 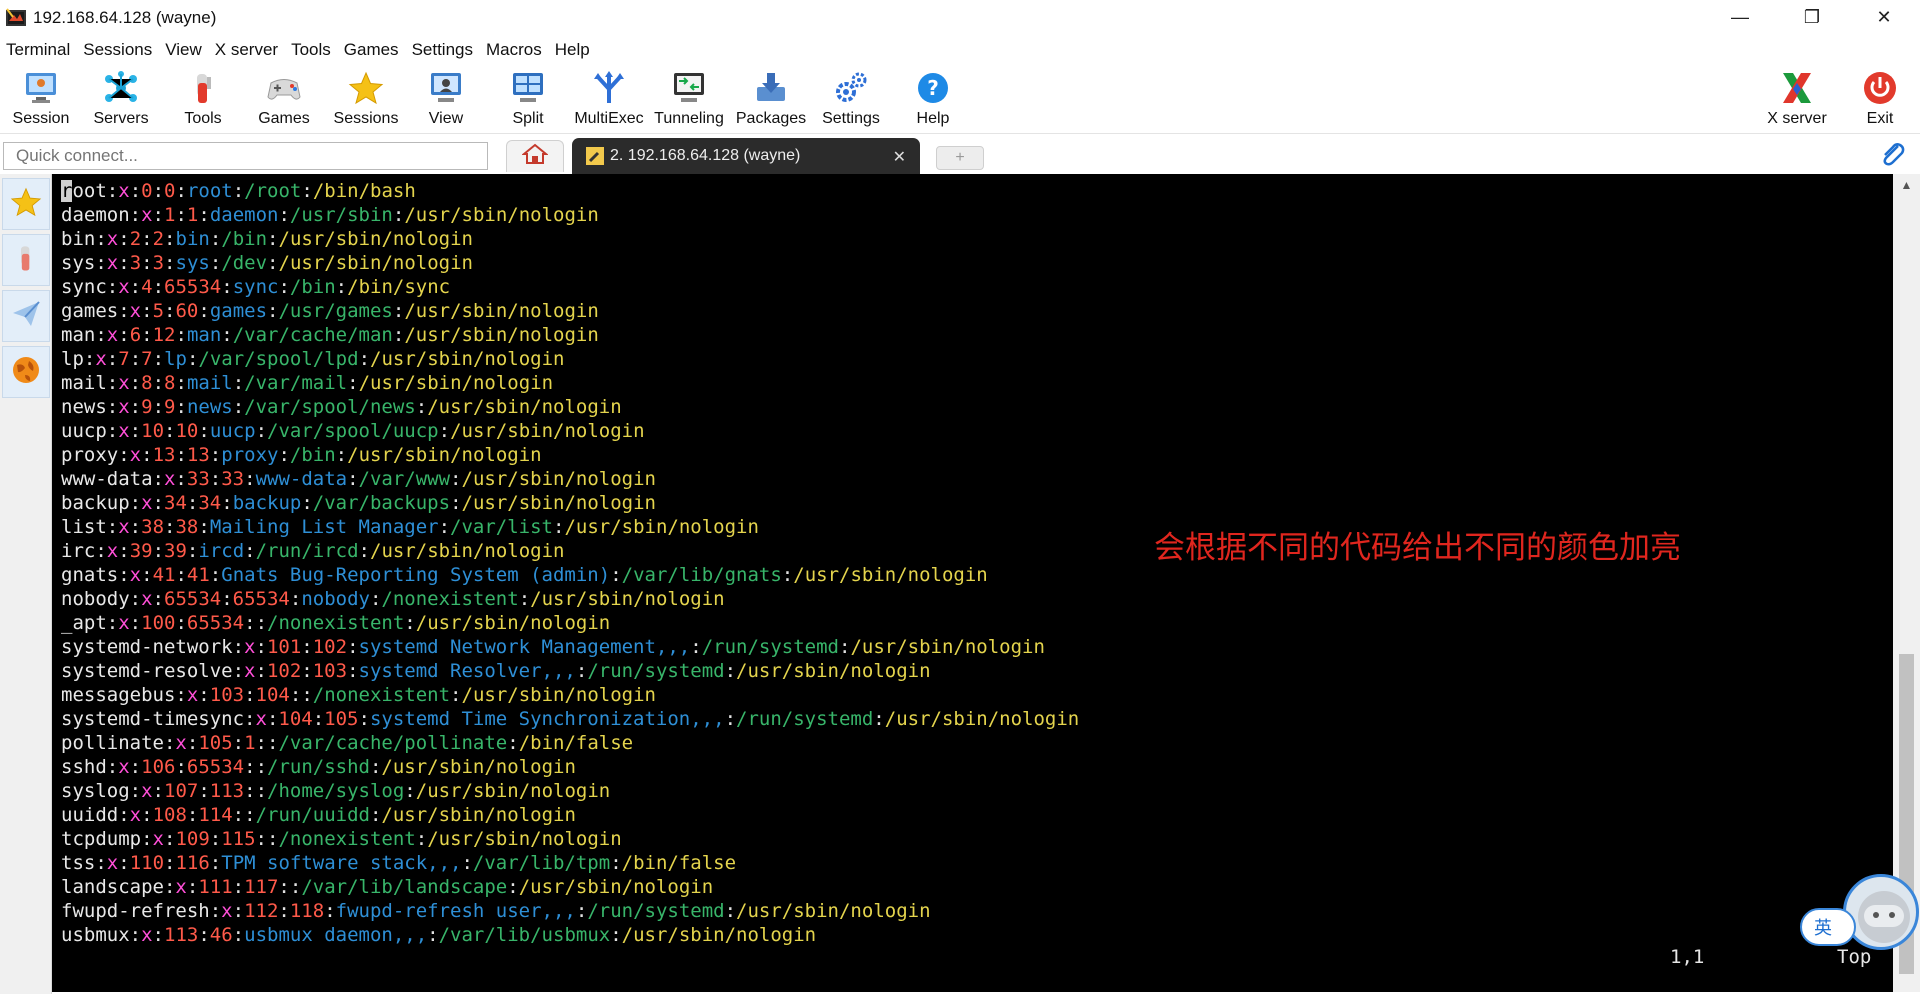 What do you see at coordinates (1417, 548) in the screenshot?
I see `annotation-text: 会根据不同的代码给出不同的颜色加亮` at bounding box center [1417, 548].